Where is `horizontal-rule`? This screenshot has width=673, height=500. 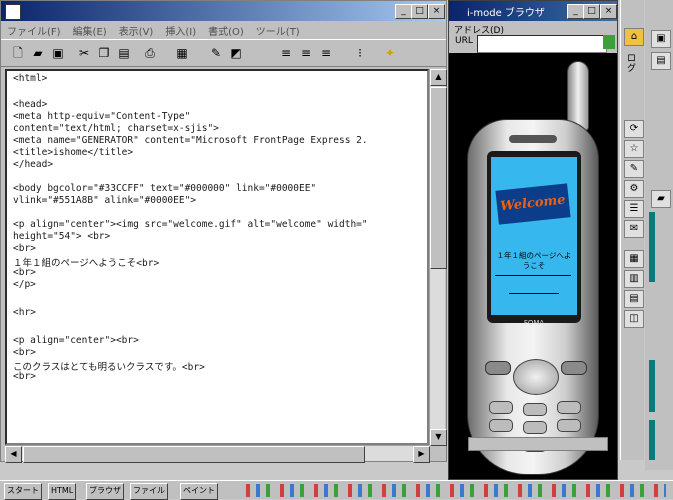
horizontal-rule is located at coordinates (533, 275).